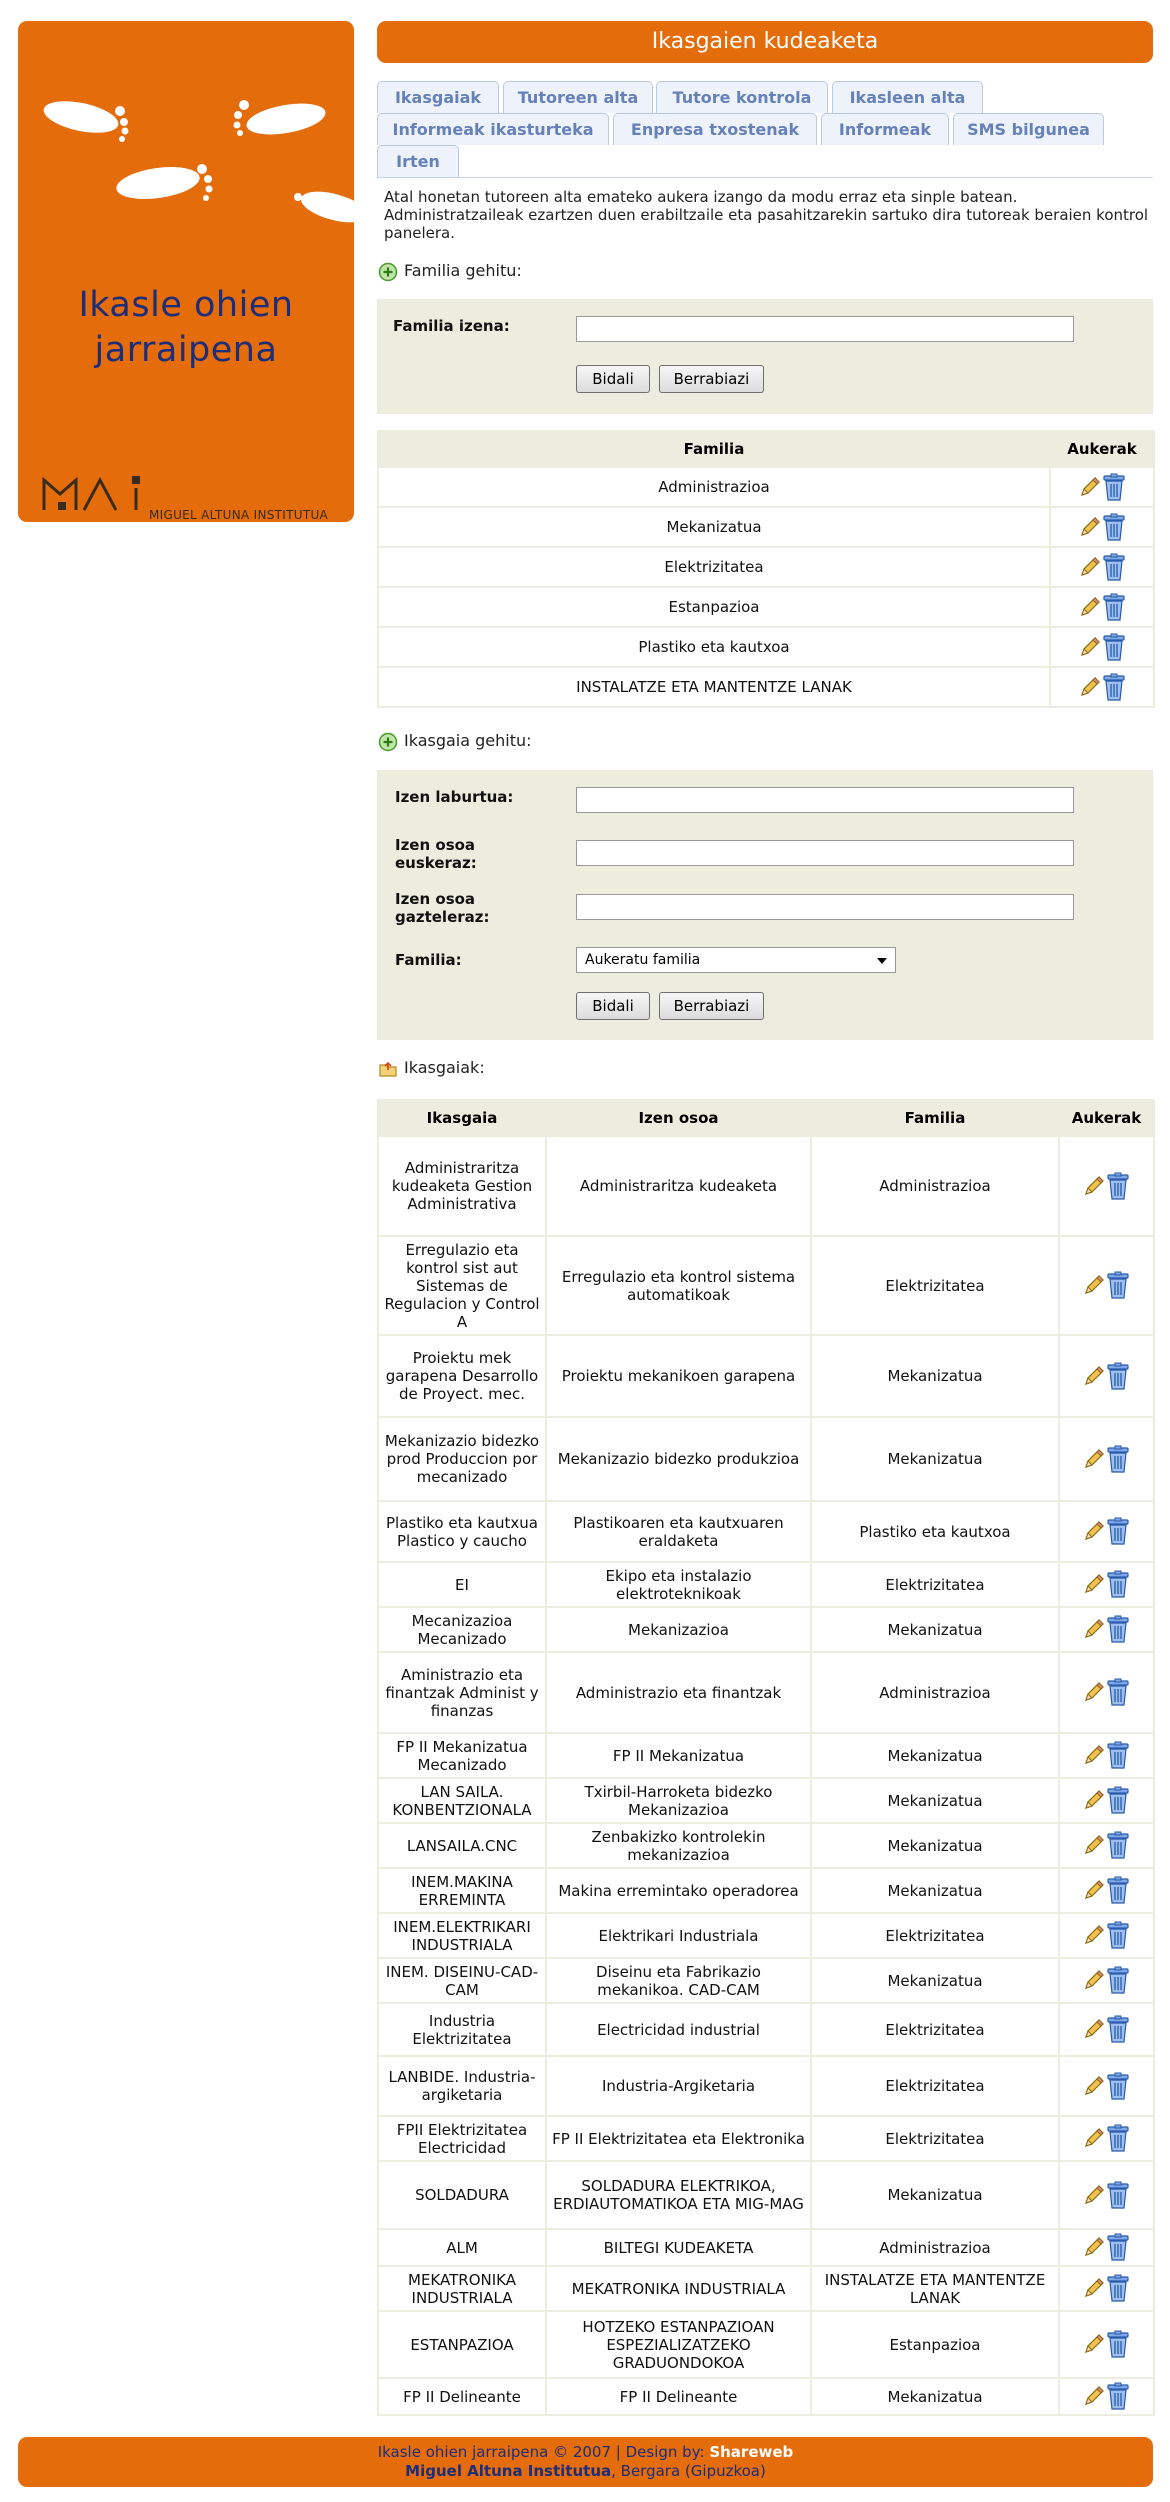  What do you see at coordinates (907, 97) in the screenshot?
I see `tab-ikasleen-alta: Ikasleen alta` at bounding box center [907, 97].